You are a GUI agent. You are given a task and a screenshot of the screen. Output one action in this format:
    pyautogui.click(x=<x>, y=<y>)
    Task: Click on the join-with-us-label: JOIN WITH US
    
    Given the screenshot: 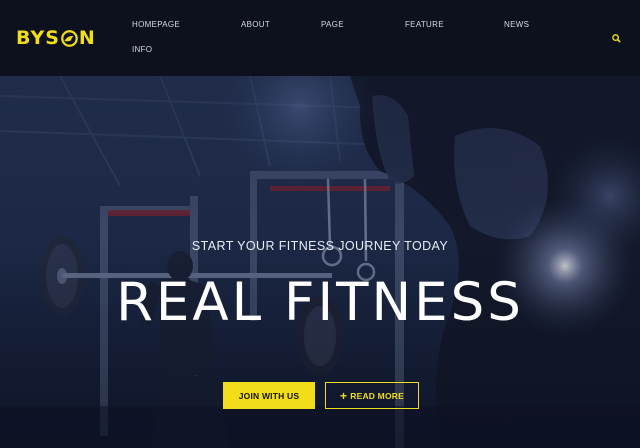 What is the action you would take?
    pyautogui.click(x=269, y=395)
    